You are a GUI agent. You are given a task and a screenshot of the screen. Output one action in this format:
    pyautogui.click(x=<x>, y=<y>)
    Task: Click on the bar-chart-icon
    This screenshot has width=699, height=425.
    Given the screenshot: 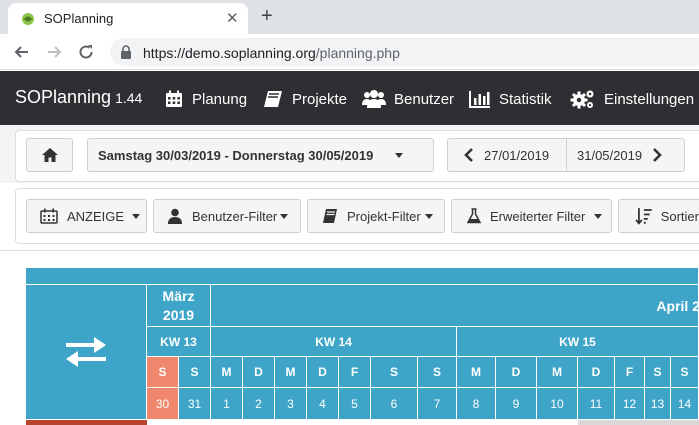 What is the action you would take?
    pyautogui.click(x=479, y=99)
    